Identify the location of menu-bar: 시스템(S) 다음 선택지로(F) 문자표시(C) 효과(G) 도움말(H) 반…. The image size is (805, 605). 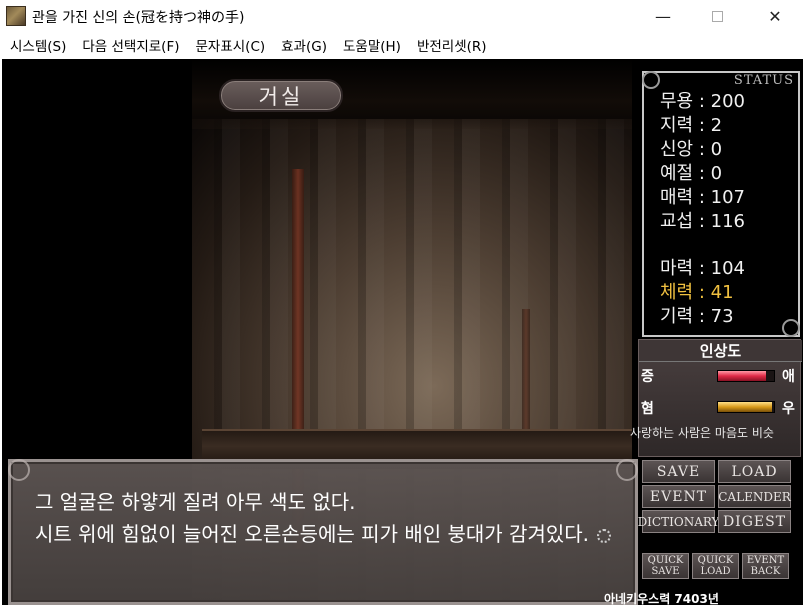
(402, 45).